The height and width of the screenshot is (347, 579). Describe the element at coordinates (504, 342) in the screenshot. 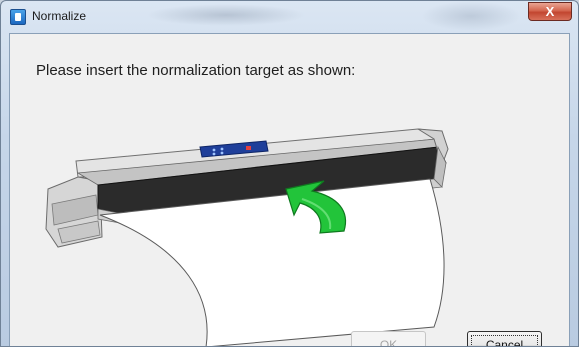

I see `cancel-button-label: Cancel` at that location.